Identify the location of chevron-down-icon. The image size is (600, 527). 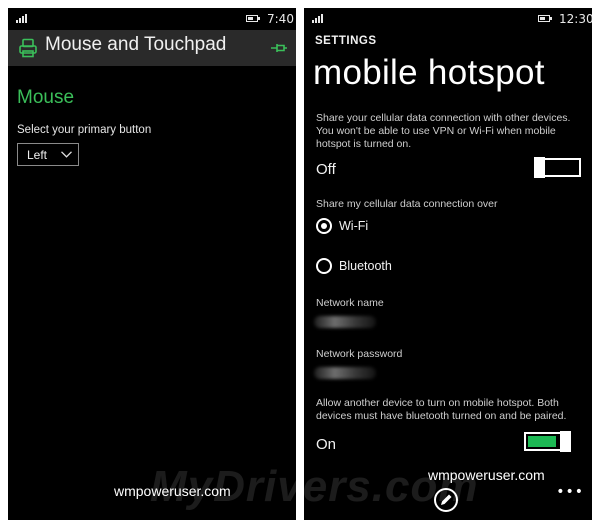
(66, 154).